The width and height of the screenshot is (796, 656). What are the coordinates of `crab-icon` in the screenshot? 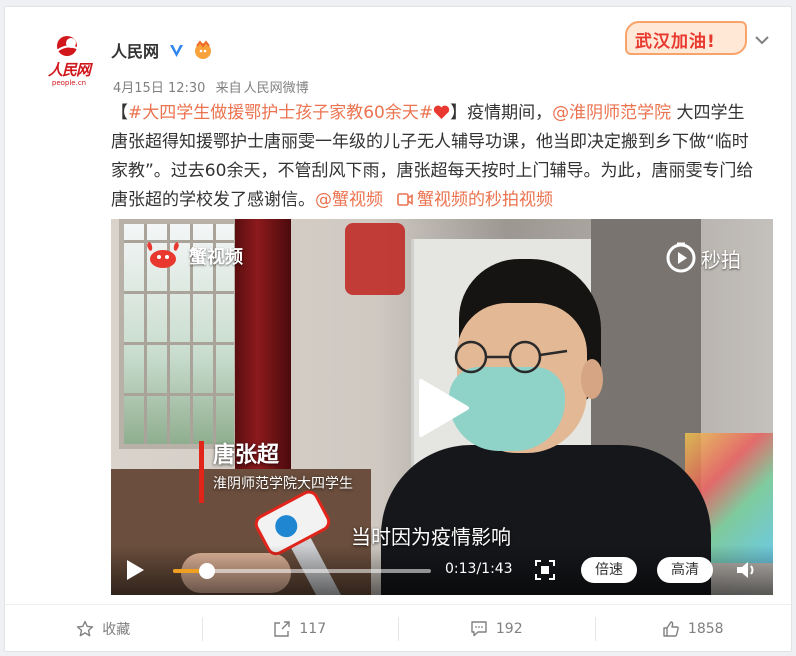 It's located at (163, 255).